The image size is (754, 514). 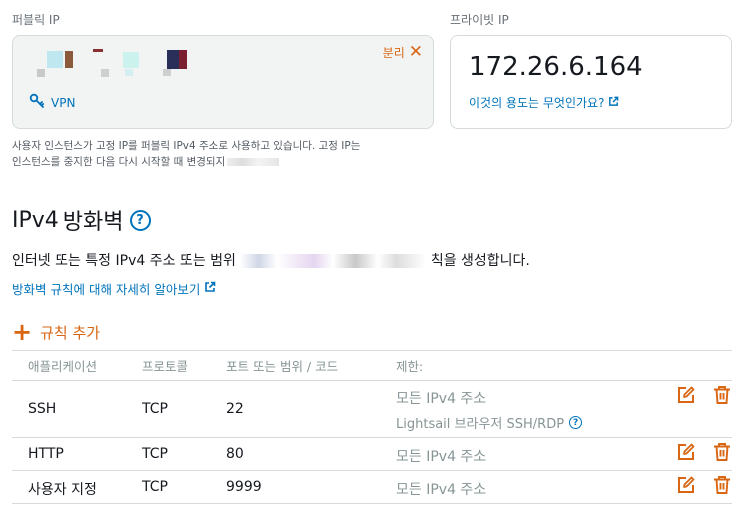 I want to click on column-header-protocol: 프로토콜, so click(x=165, y=366).